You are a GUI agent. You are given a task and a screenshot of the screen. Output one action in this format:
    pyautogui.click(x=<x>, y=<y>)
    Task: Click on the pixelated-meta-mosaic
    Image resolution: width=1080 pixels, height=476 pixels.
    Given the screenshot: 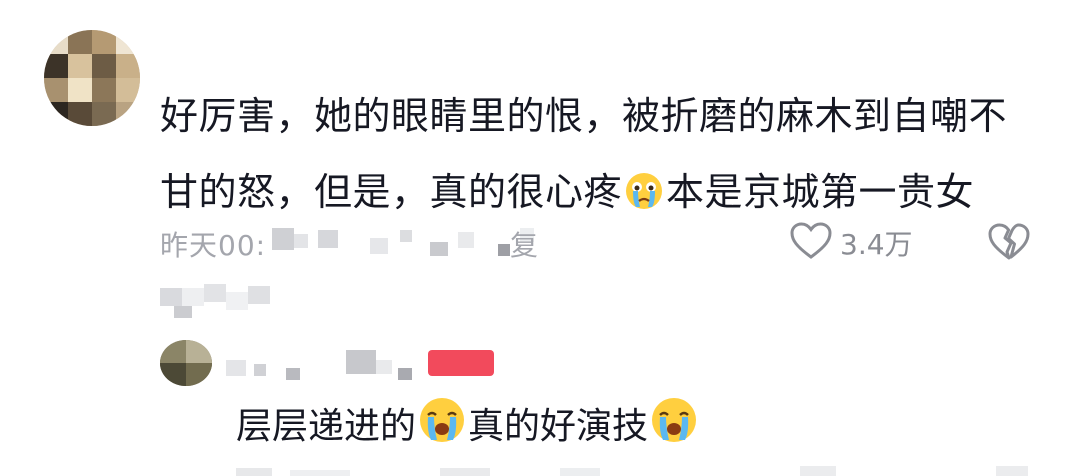 What is the action you would take?
    pyautogui.click(x=403, y=242)
    